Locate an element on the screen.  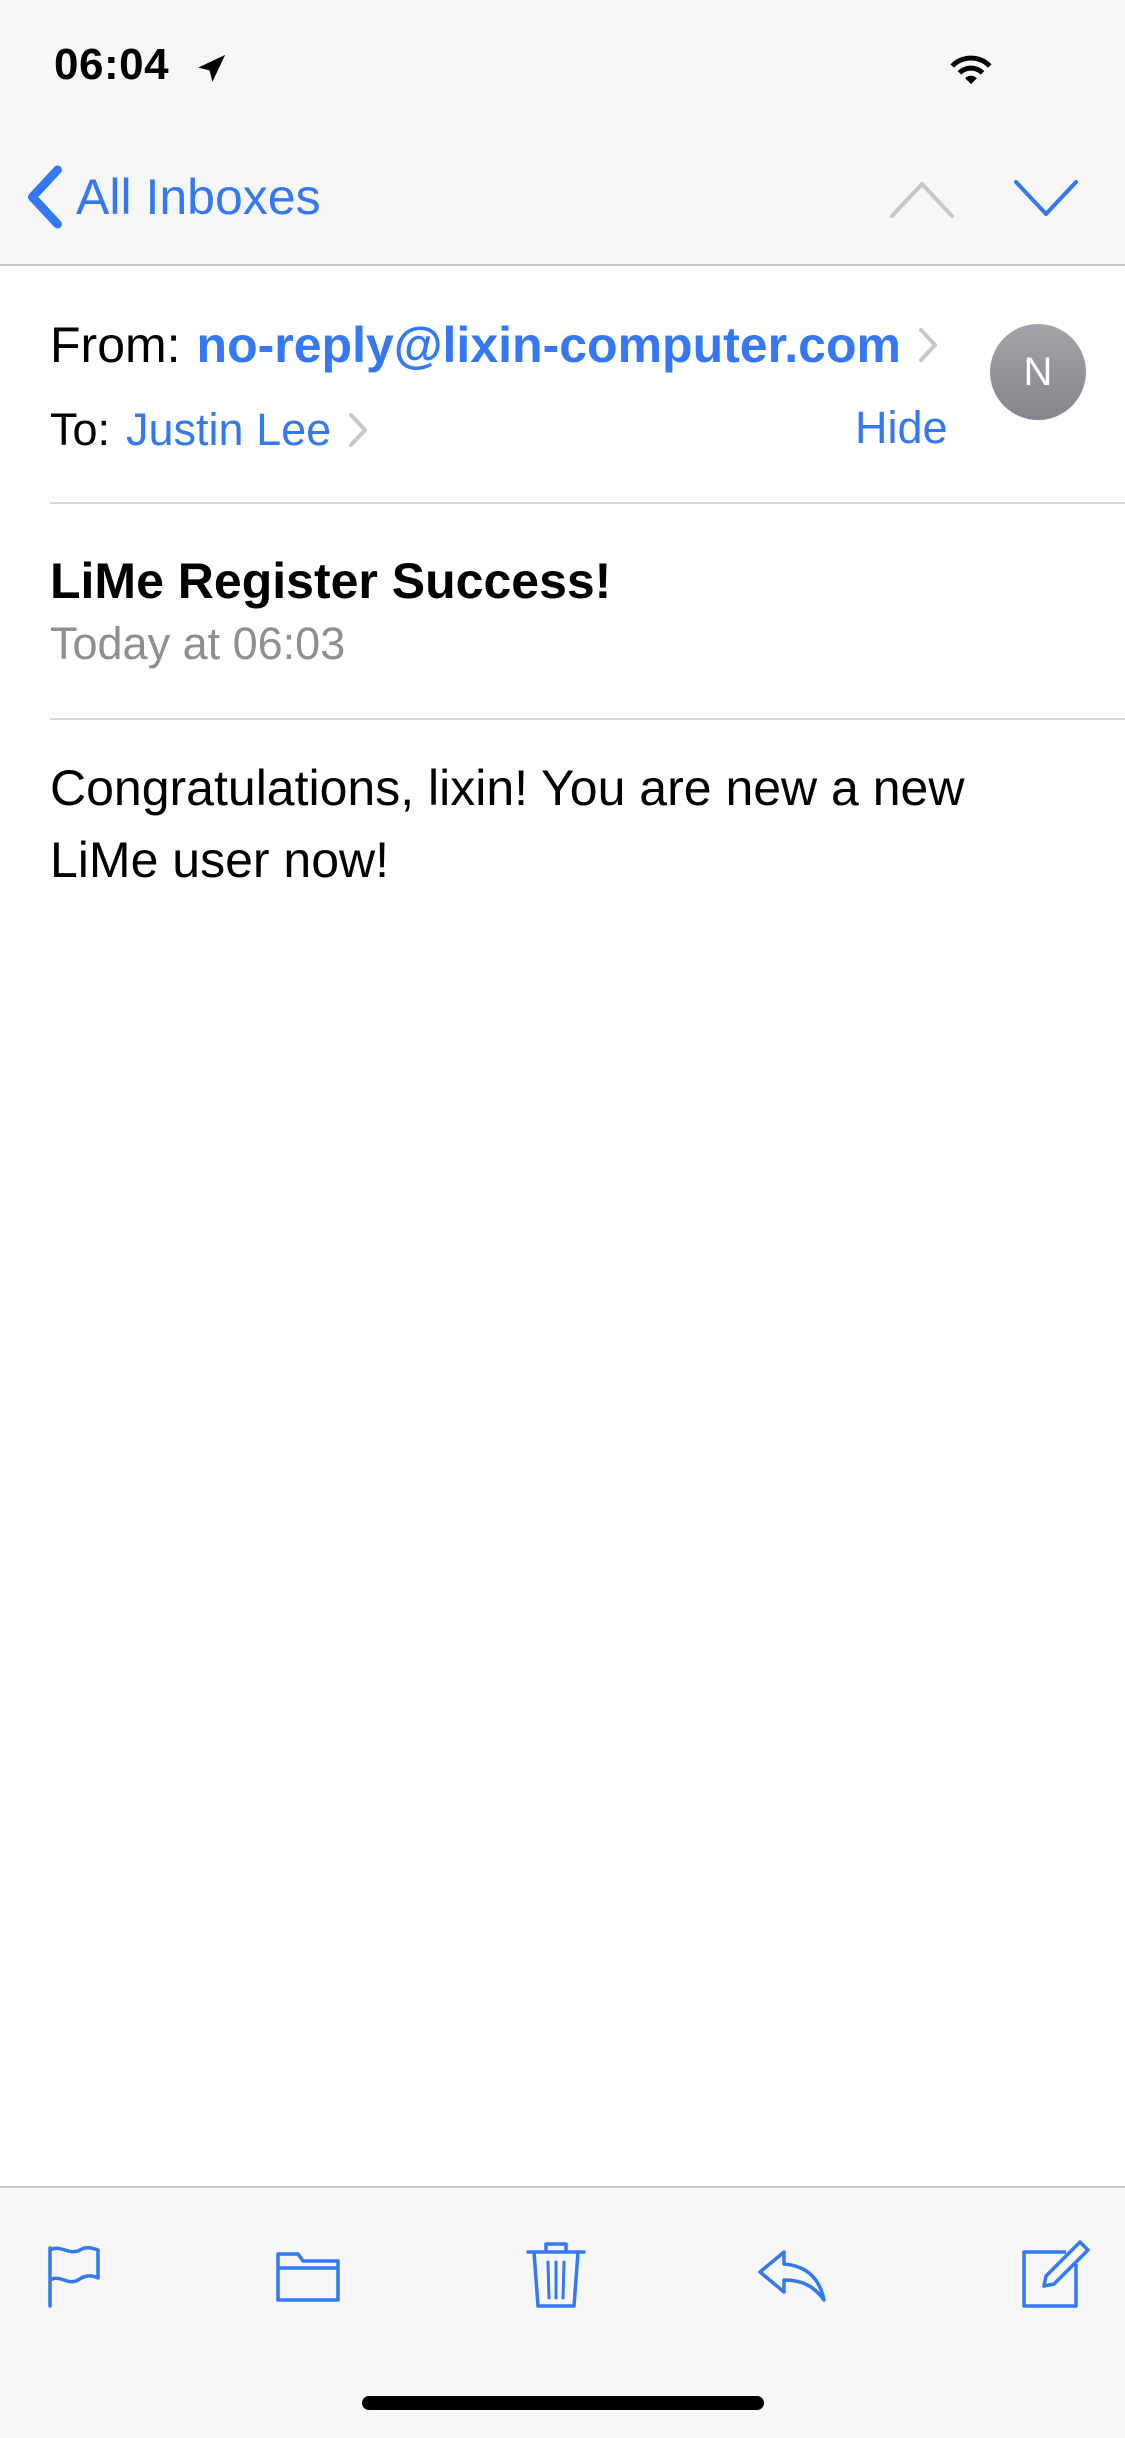
from-label: From: is located at coordinates (115, 345).